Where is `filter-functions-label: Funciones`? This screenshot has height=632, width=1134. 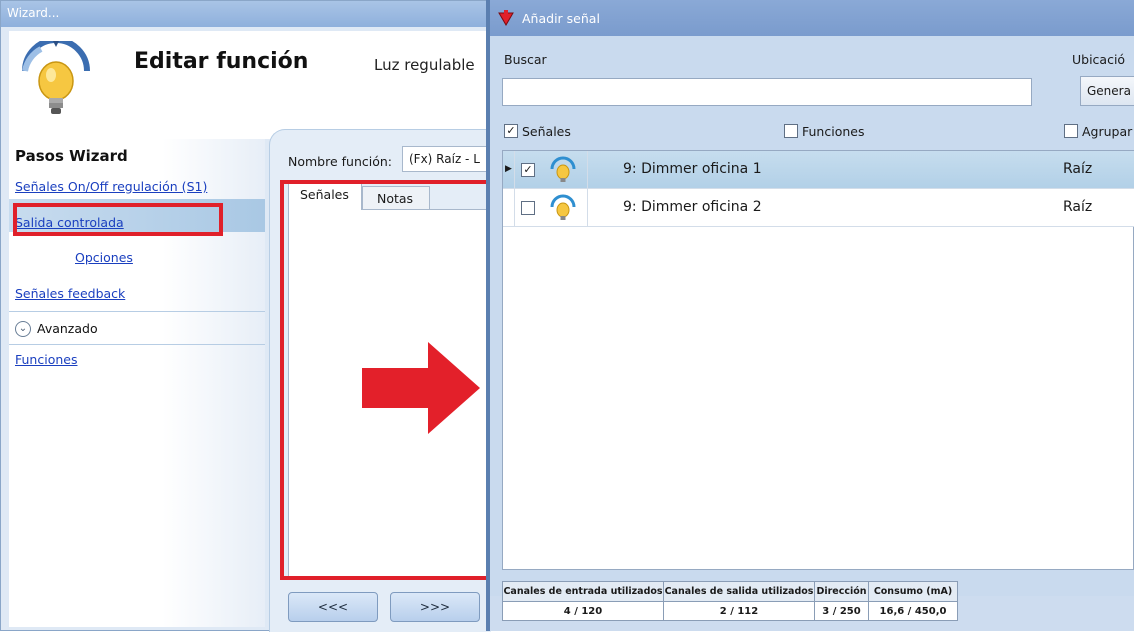
filter-functions-label: Funciones is located at coordinates (833, 131).